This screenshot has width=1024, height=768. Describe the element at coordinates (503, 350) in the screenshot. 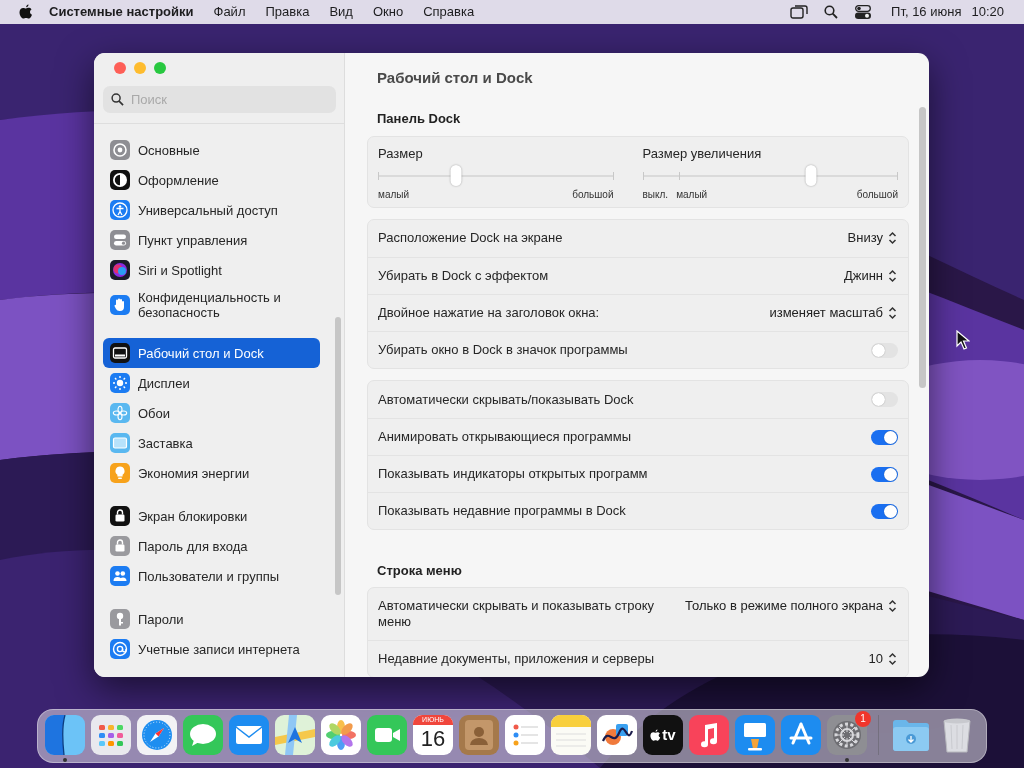

I see `setting-label: Убирать окно в Dock в значок программы` at that location.